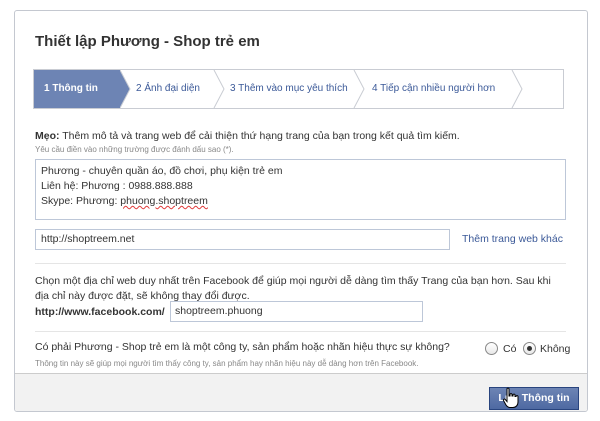 The height and width of the screenshot is (421, 600). Describe the element at coordinates (100, 312) in the screenshot. I see `facebook-url-prefix: http://www.facebook.com/` at that location.